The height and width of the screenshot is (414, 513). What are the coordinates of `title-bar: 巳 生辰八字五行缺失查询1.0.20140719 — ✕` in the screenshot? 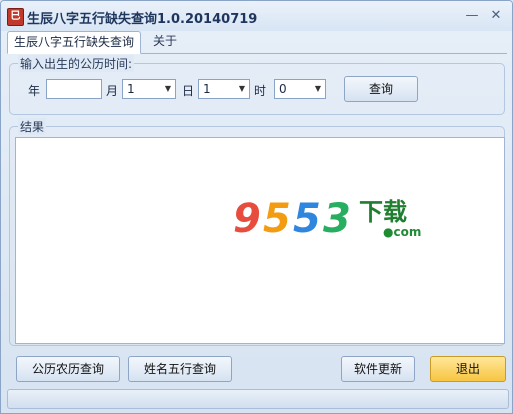 It's located at (256, 16).